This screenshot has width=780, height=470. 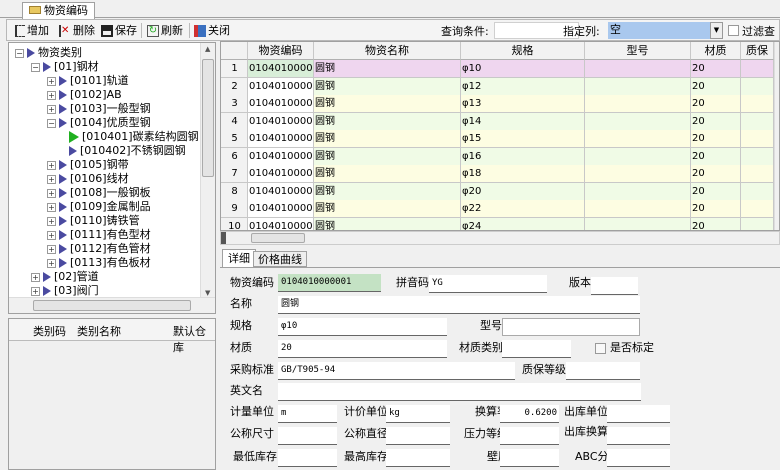 I want to click on table-cell: φ13, so click(x=523, y=104).